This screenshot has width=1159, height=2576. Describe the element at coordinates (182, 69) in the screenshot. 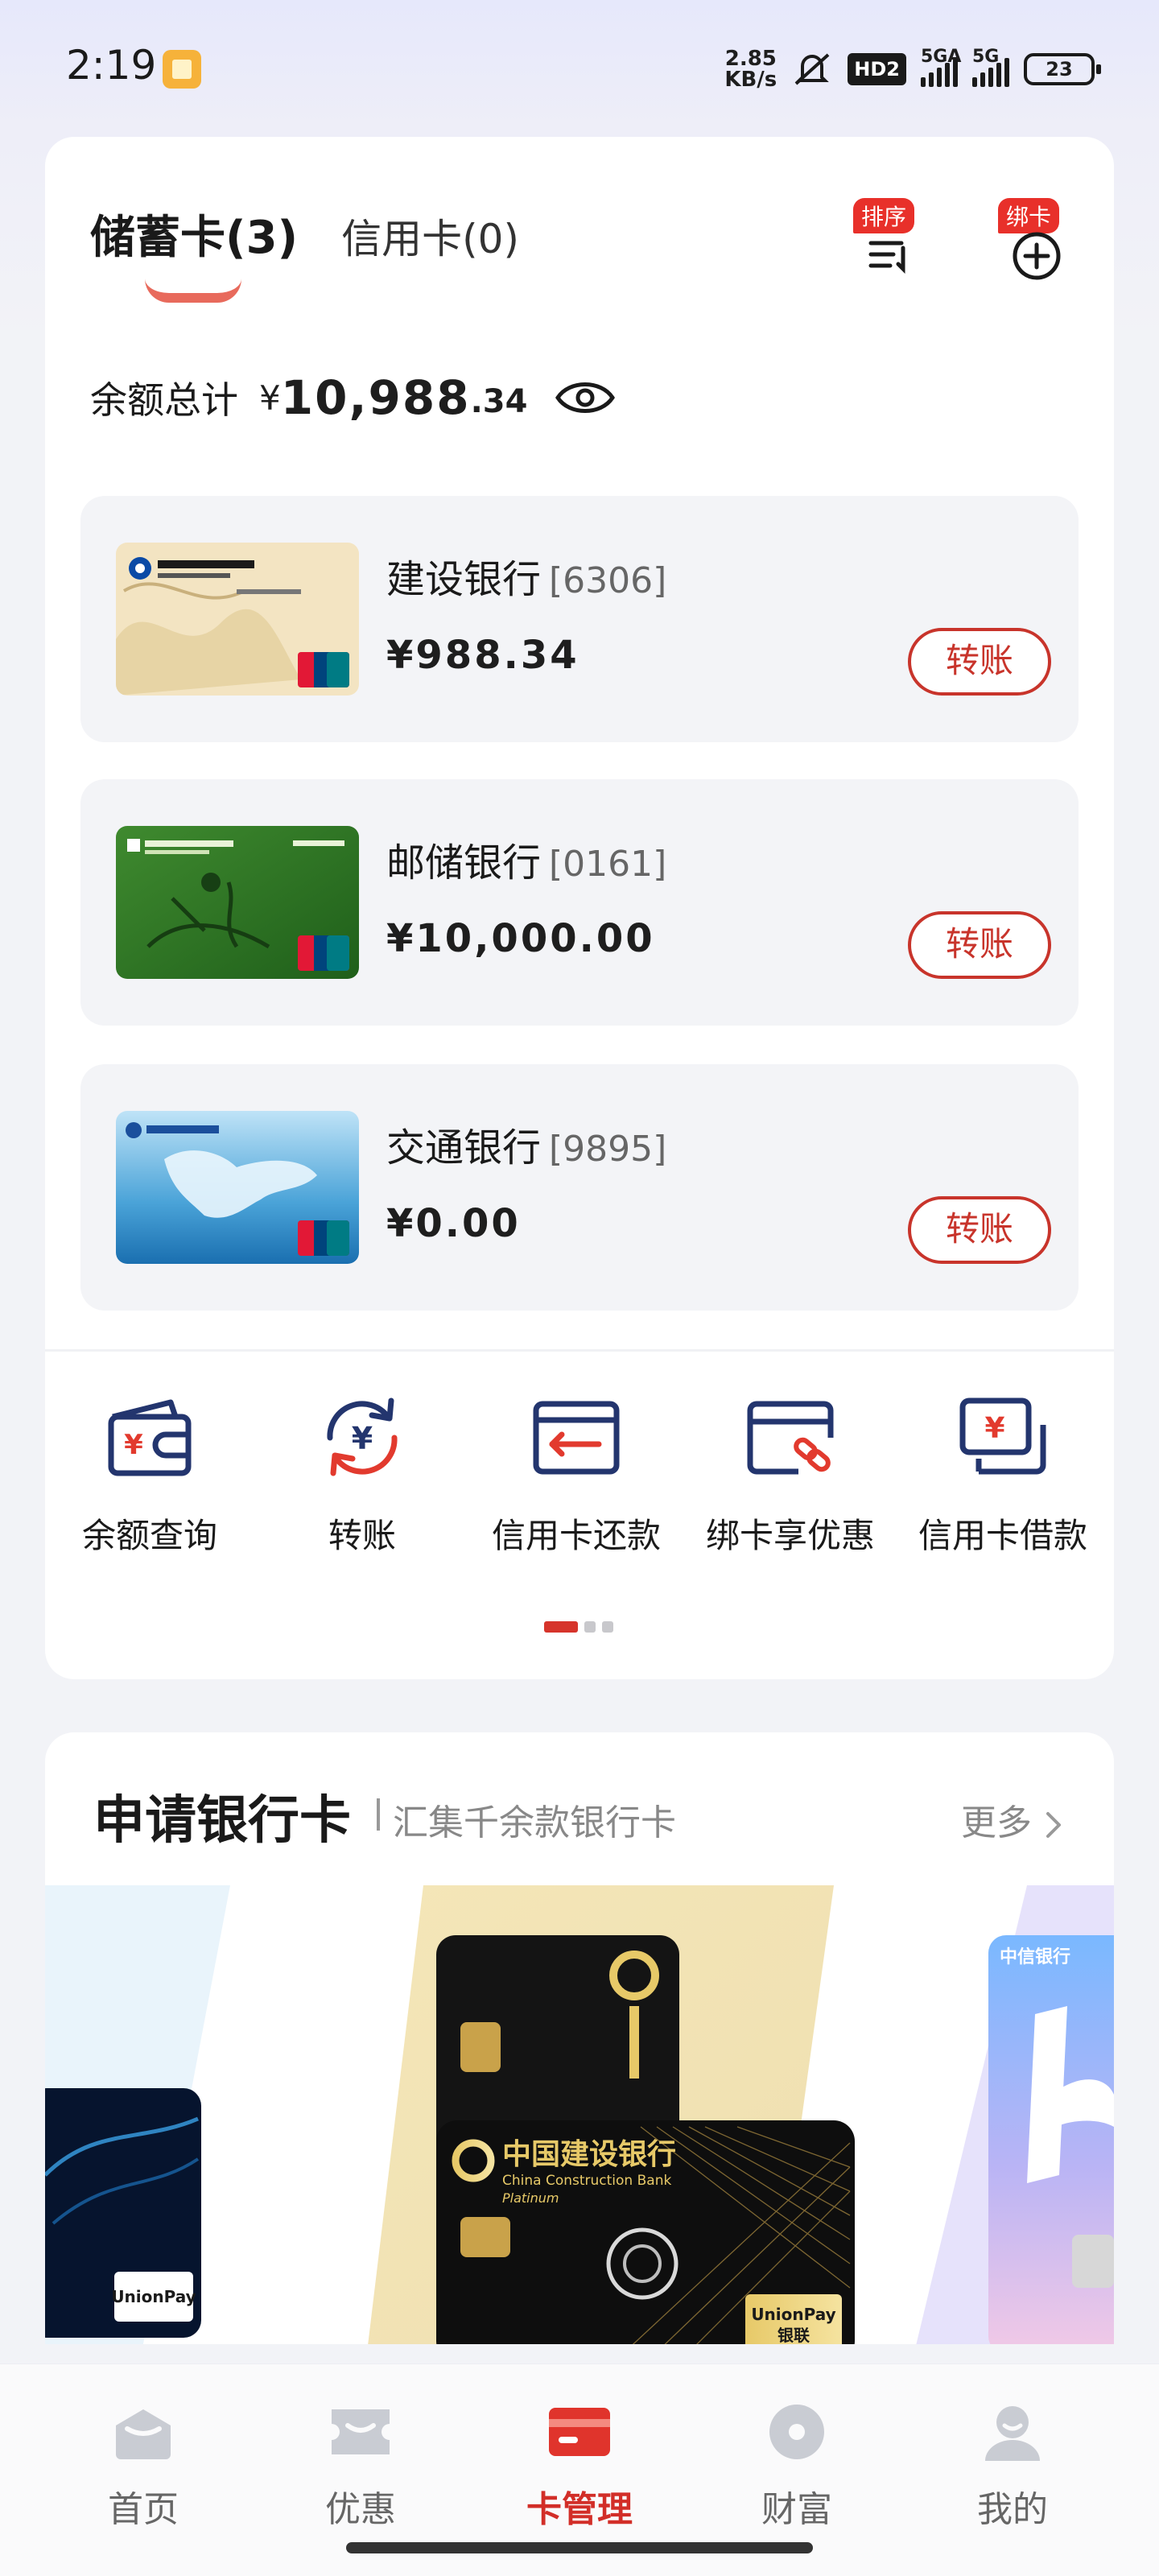

I see `notification-app-icon` at that location.